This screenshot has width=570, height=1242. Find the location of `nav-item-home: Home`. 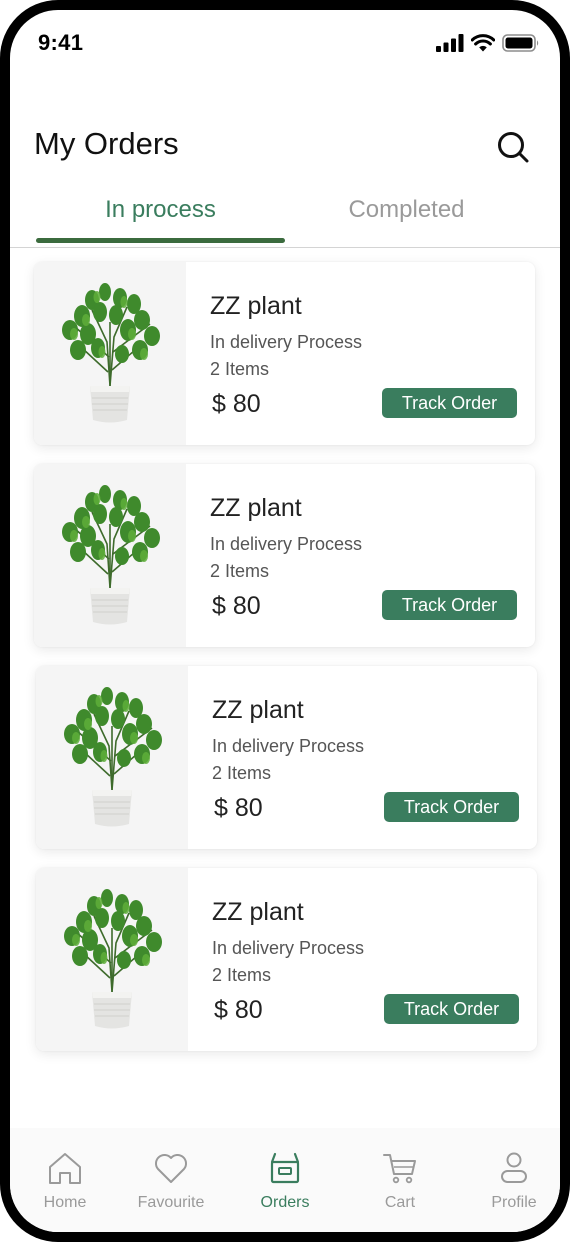

nav-item-home: Home is located at coordinates (65, 1180).